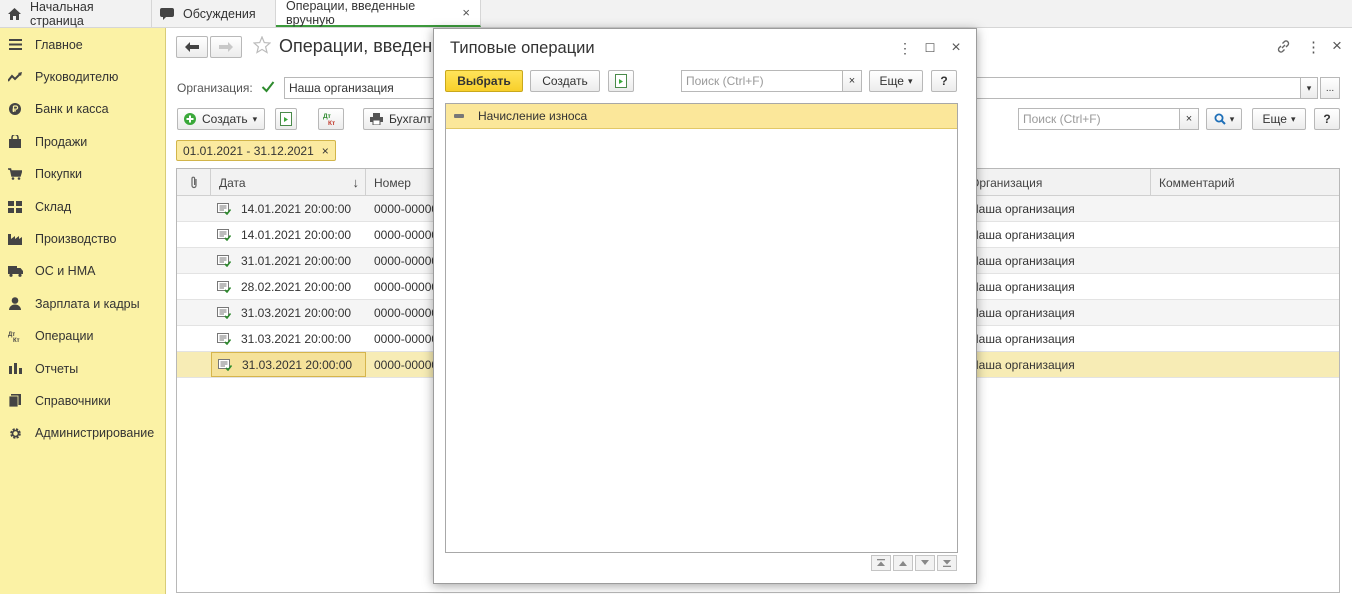  Describe the element at coordinates (82, 401) in the screenshot. I see `sidebar-item-references: Справочники` at that location.